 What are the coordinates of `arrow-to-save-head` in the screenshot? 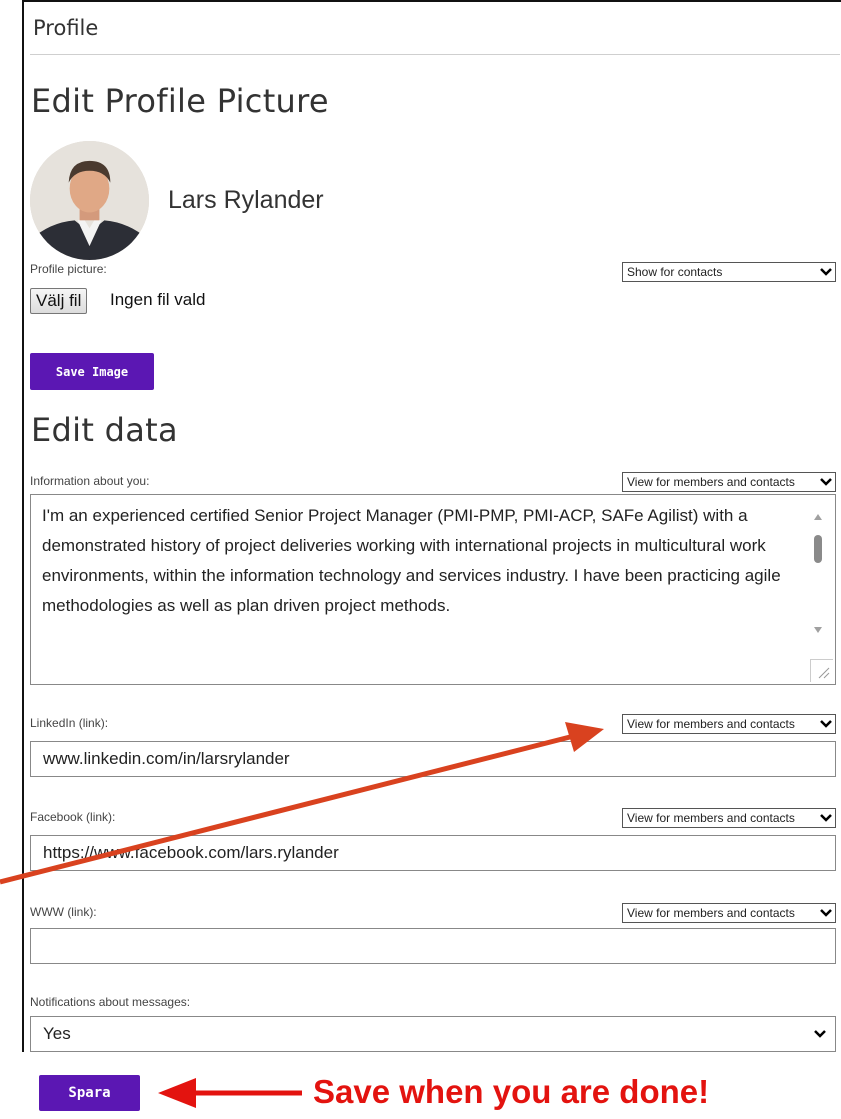 It's located at (177, 1093).